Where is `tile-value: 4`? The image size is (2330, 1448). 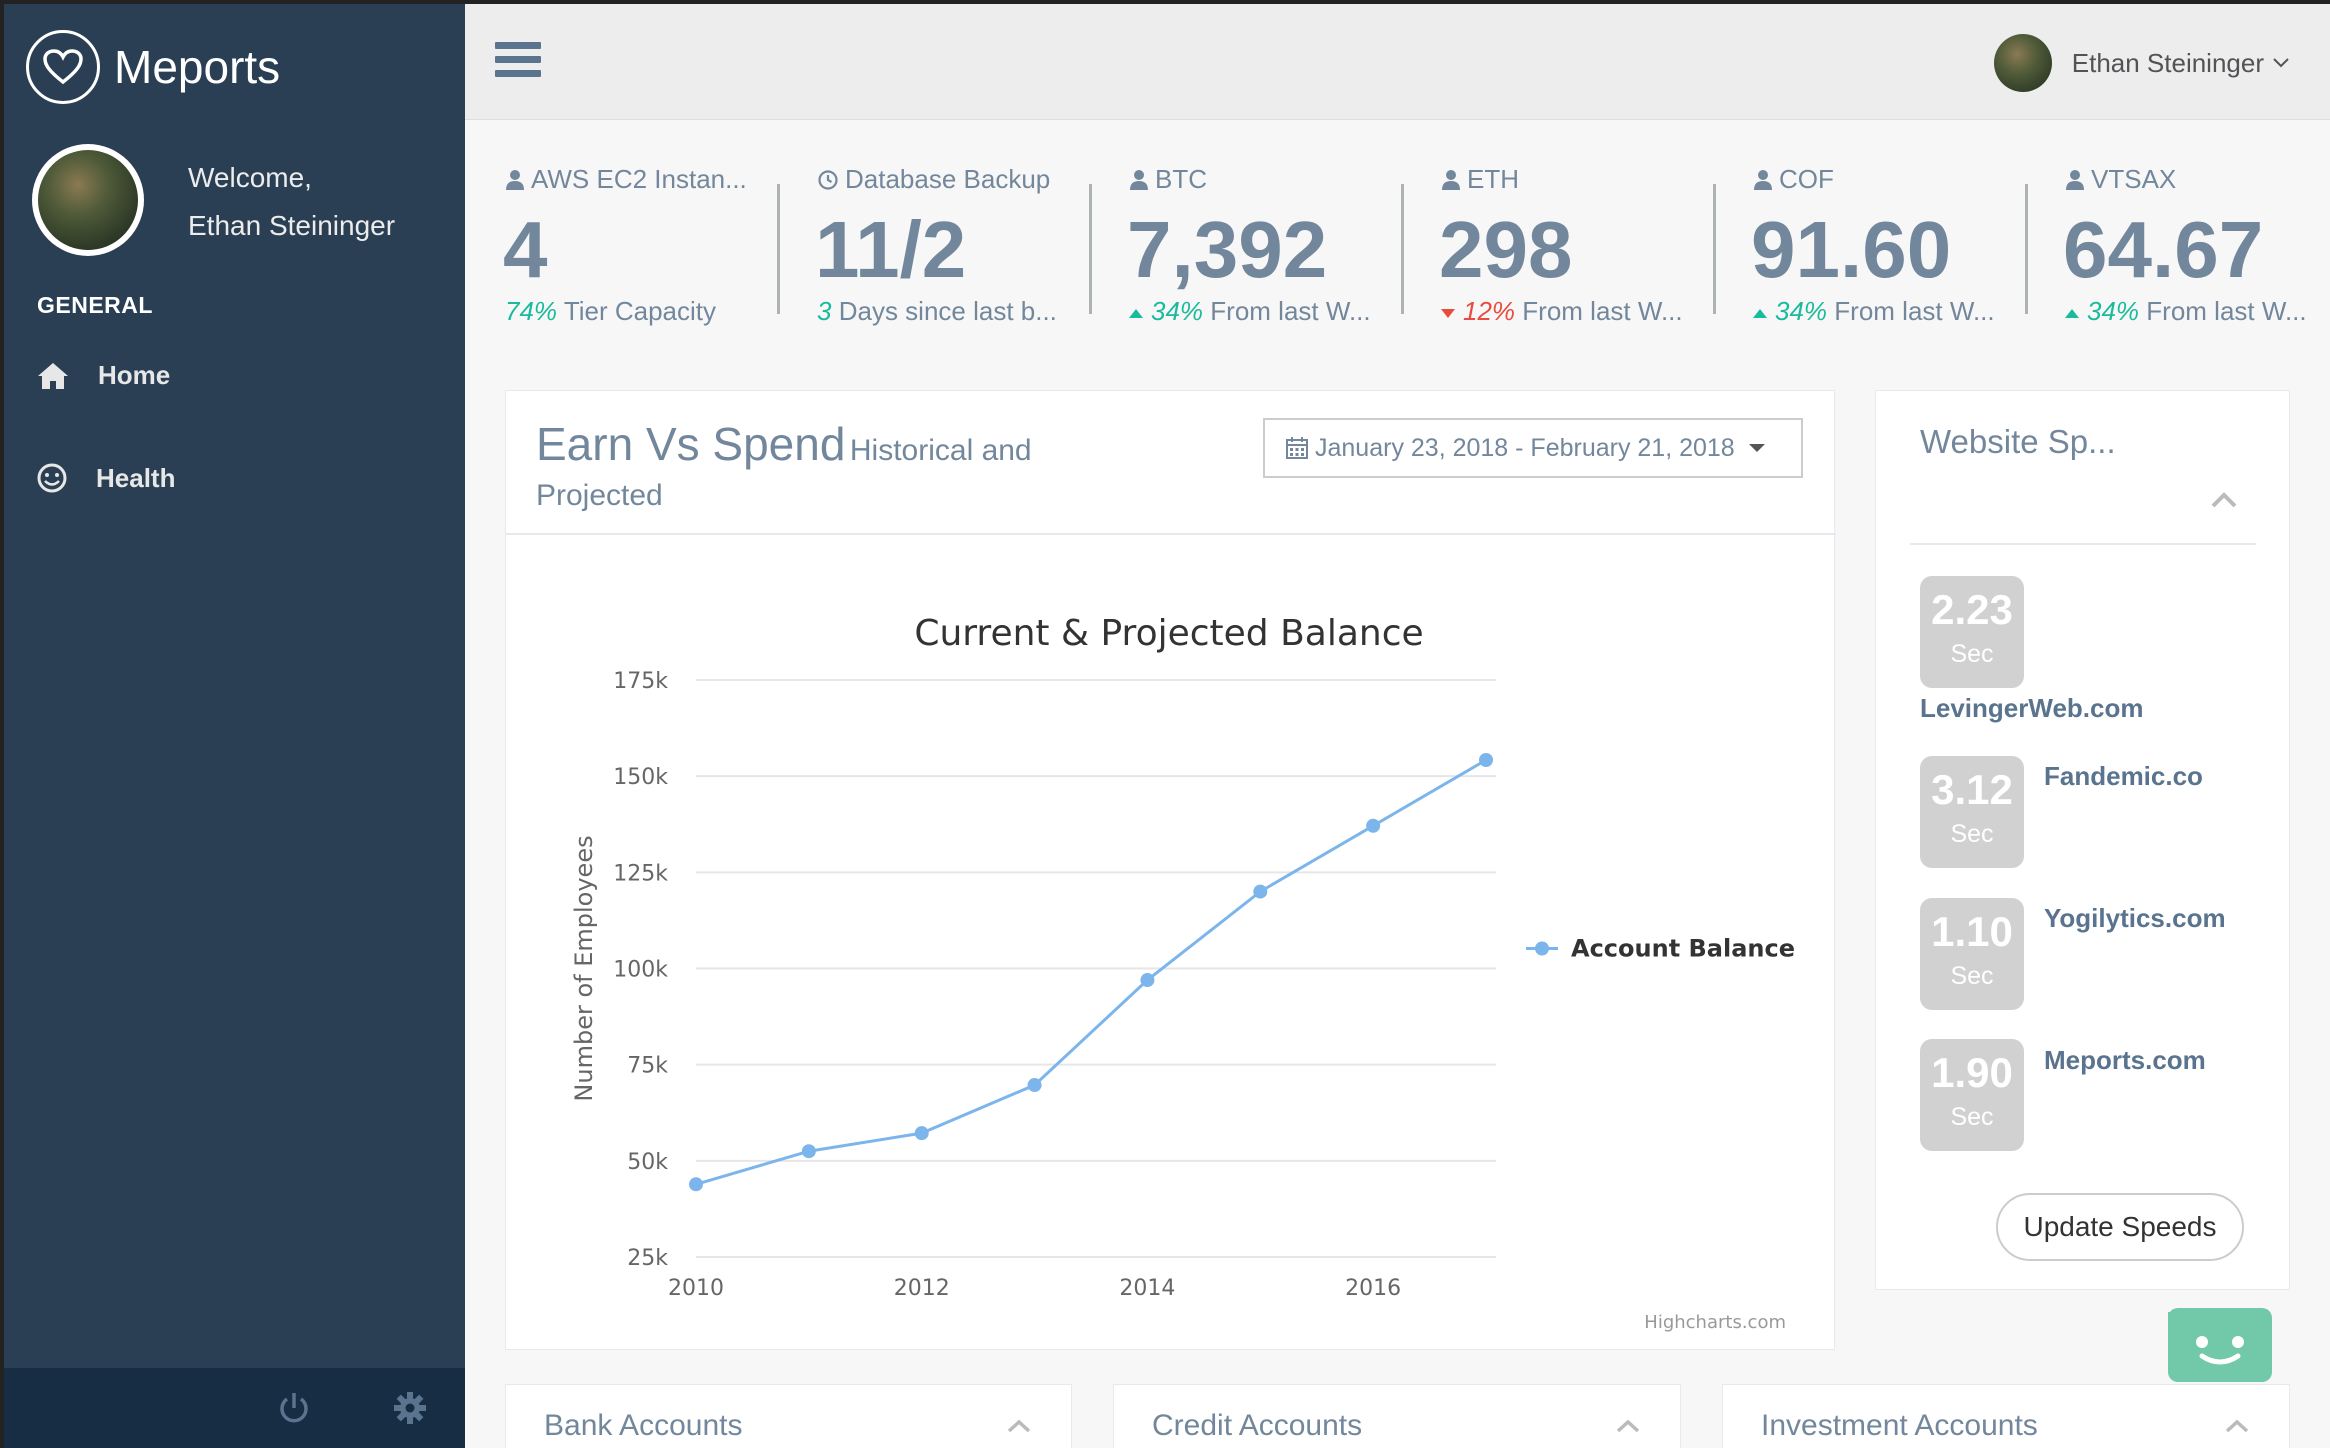 tile-value: 4 is located at coordinates (525, 249).